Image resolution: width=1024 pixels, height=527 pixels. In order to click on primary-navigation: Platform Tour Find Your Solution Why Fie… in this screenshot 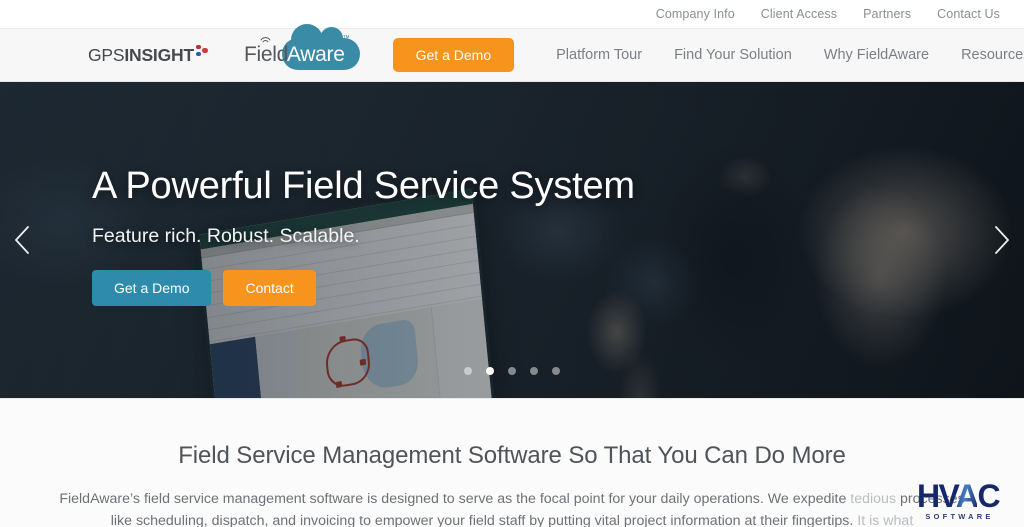, I will do `click(782, 55)`.